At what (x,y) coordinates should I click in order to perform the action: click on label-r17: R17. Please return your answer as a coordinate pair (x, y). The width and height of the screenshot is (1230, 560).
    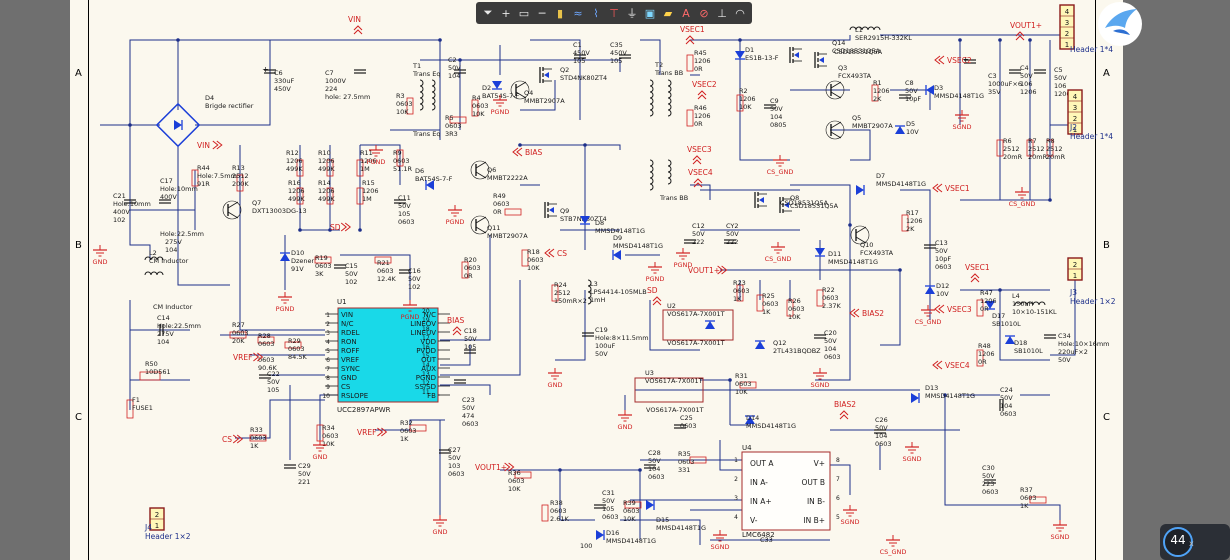
    Looking at the image, I should click on (912, 213).